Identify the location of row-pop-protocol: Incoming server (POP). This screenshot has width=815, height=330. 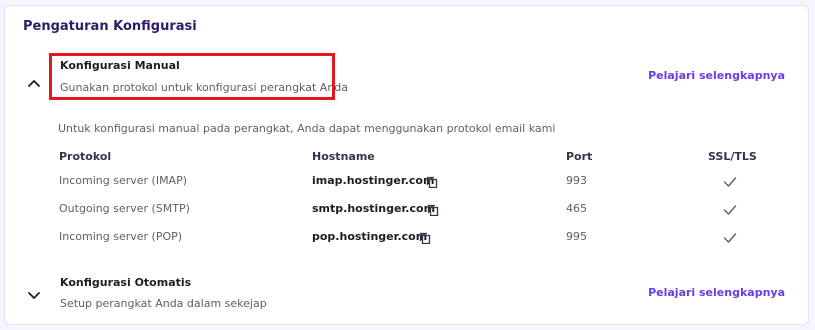
(121, 236).